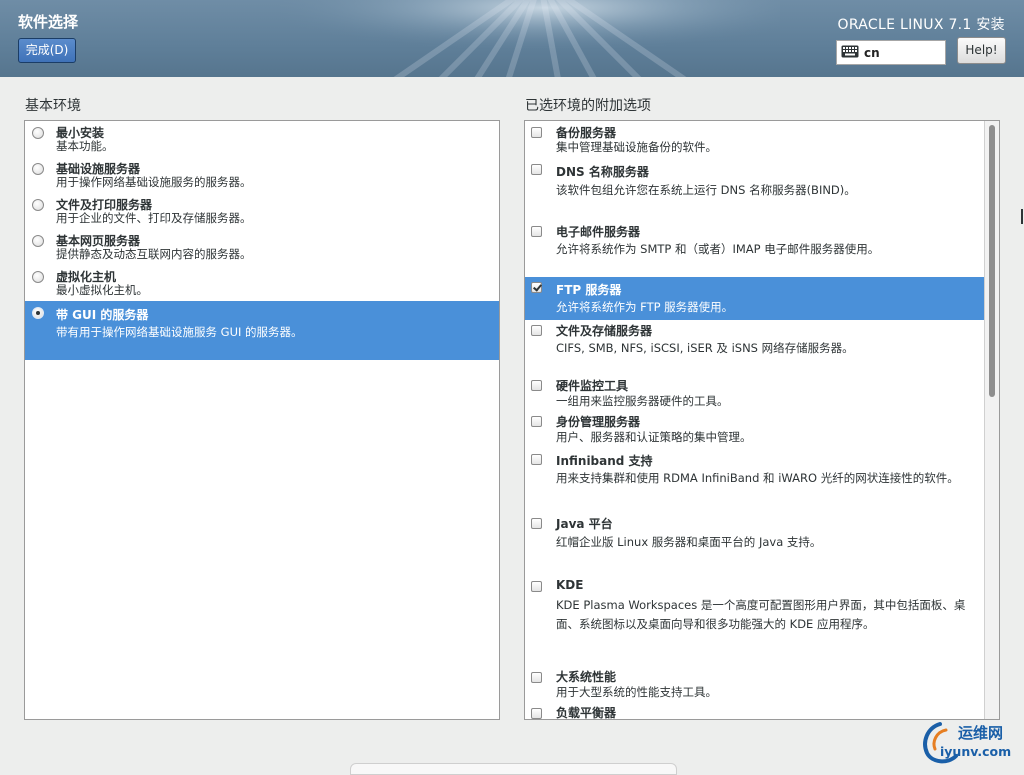 This screenshot has height=775, width=1024. I want to click on addon-item-hardware-monitoring: 硬件监控工具 一组用来监控服务器硬件的工具。, so click(762, 393).